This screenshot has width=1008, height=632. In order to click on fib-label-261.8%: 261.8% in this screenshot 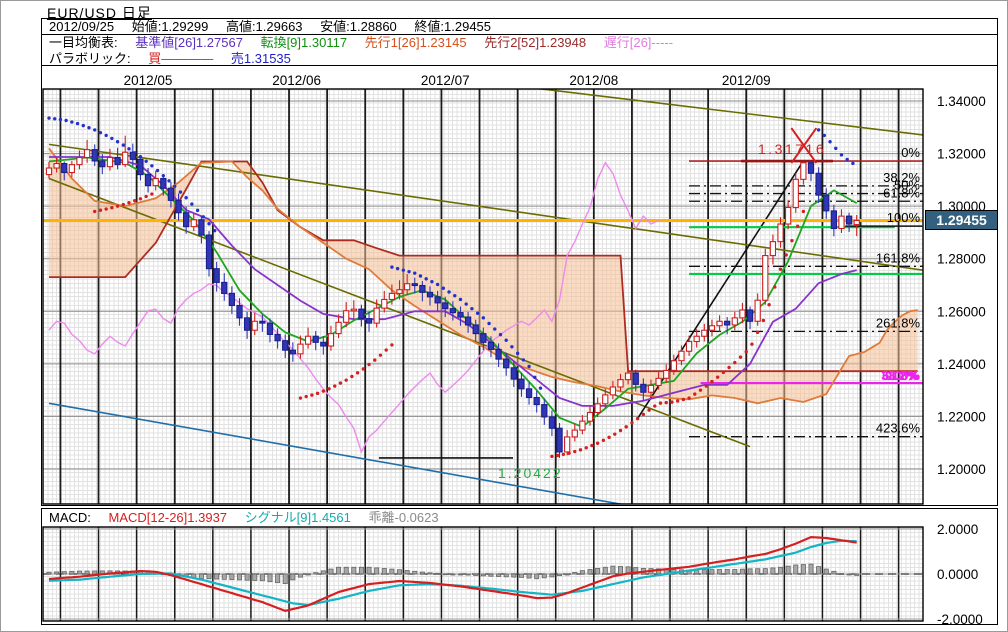, I will do `click(898, 322)`.